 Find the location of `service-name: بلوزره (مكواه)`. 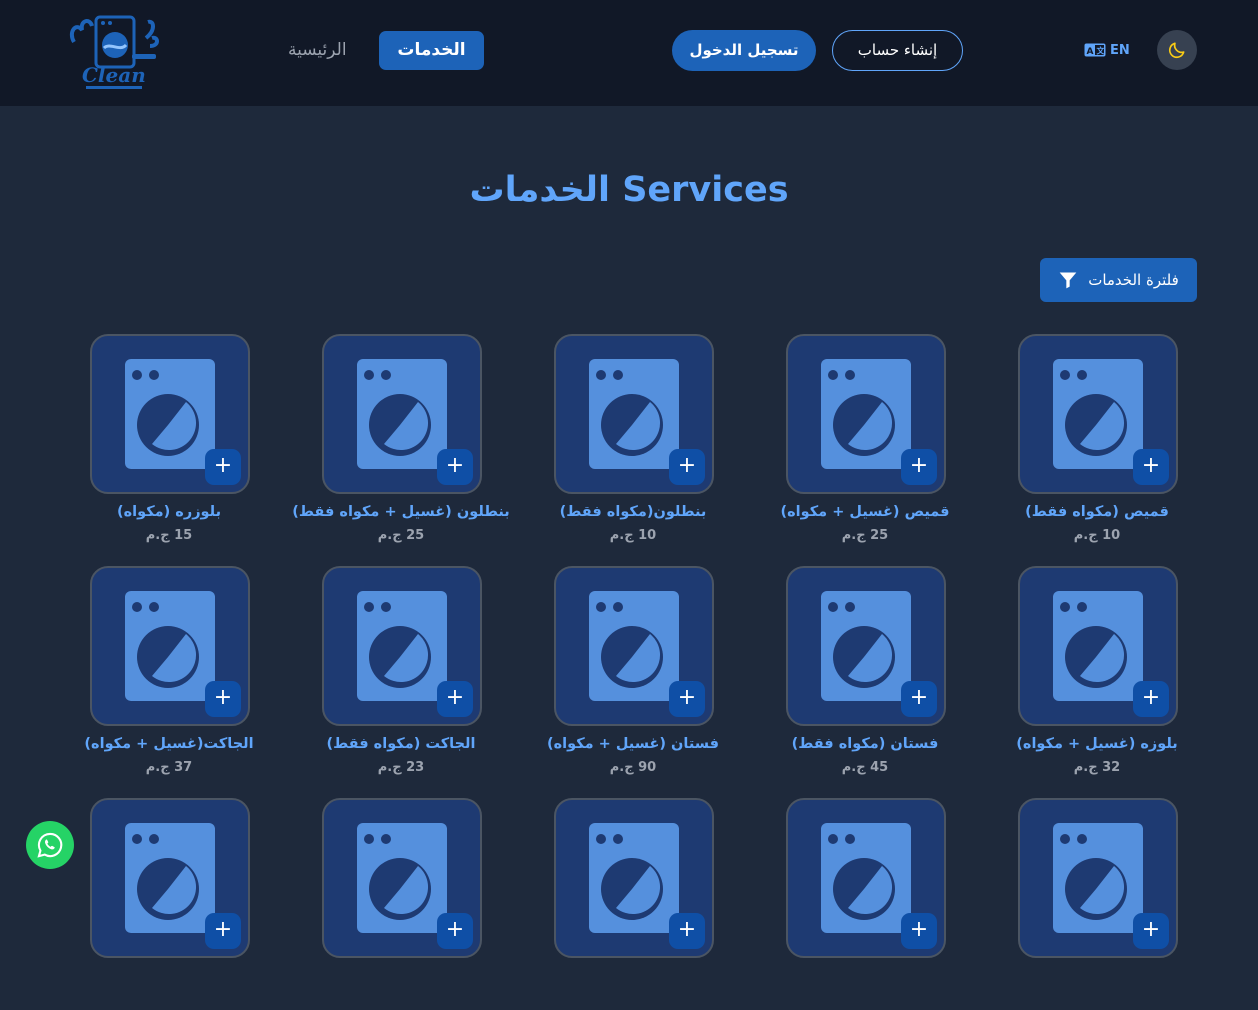

service-name: بلوزره (مكواه) is located at coordinates (169, 512).